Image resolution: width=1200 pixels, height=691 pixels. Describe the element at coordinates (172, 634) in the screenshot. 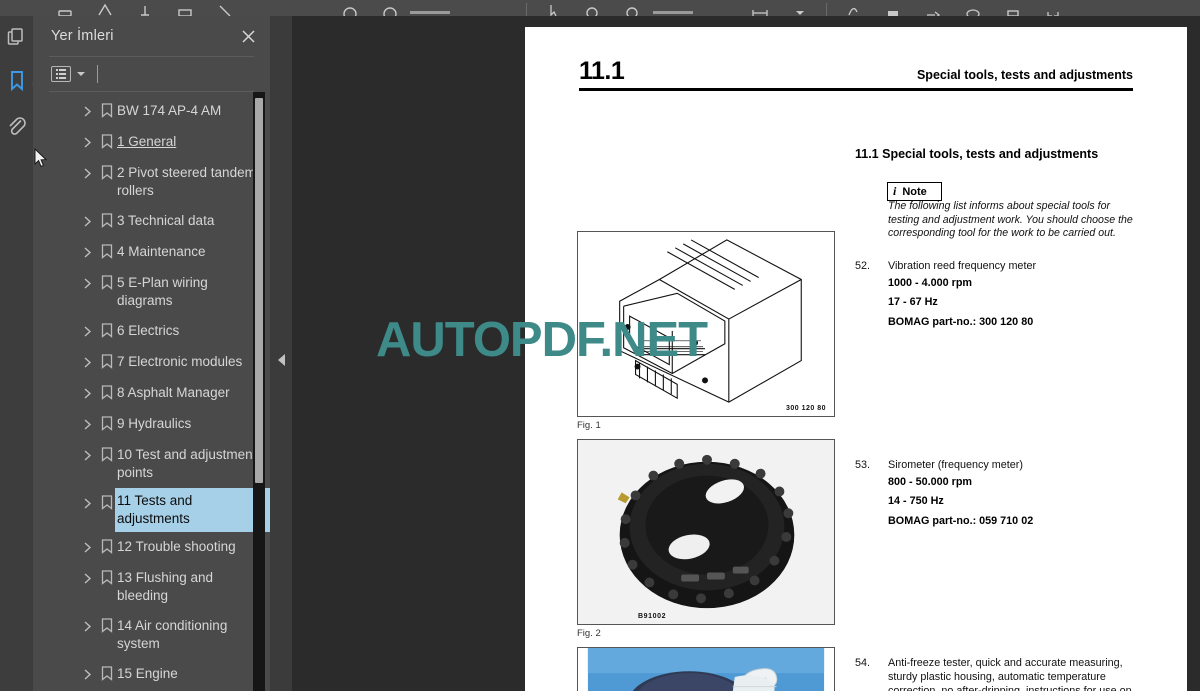

I see `bookmark-item-label: 14 Air conditioning system` at that location.